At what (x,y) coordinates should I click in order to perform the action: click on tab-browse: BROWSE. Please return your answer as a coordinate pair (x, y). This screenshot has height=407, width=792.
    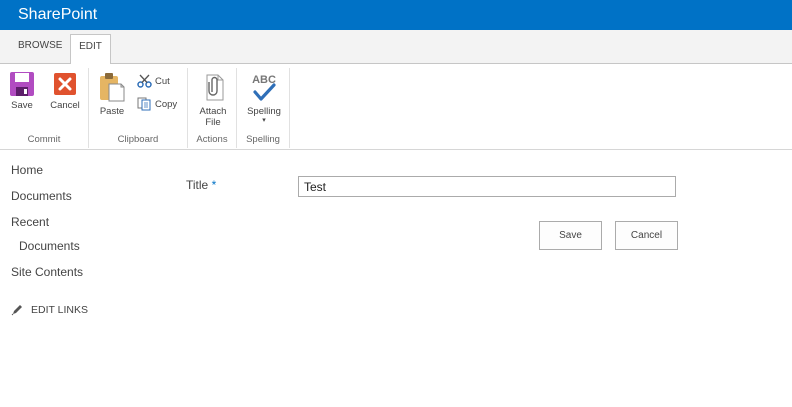
    Looking at the image, I should click on (40, 45).